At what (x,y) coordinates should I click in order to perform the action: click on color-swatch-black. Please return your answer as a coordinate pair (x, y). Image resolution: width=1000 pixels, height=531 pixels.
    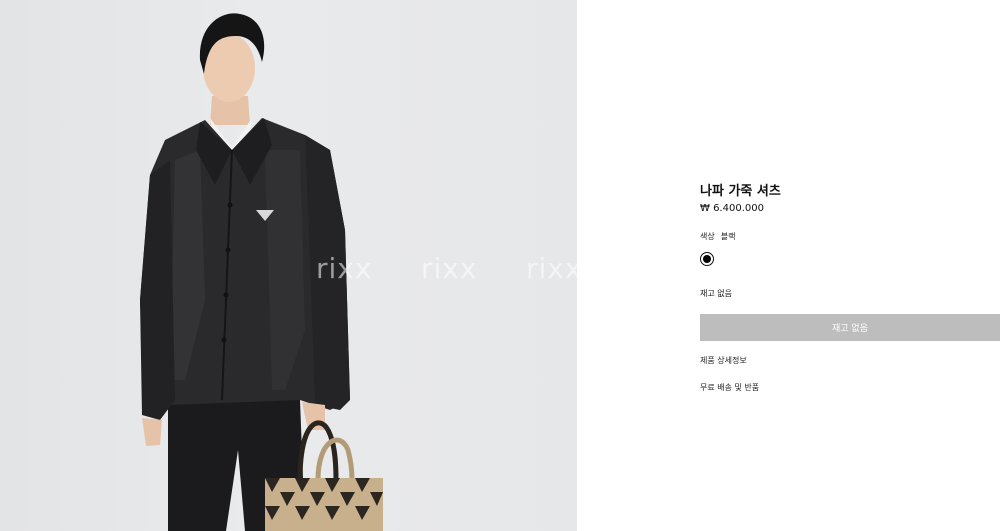
    Looking at the image, I should click on (707, 259).